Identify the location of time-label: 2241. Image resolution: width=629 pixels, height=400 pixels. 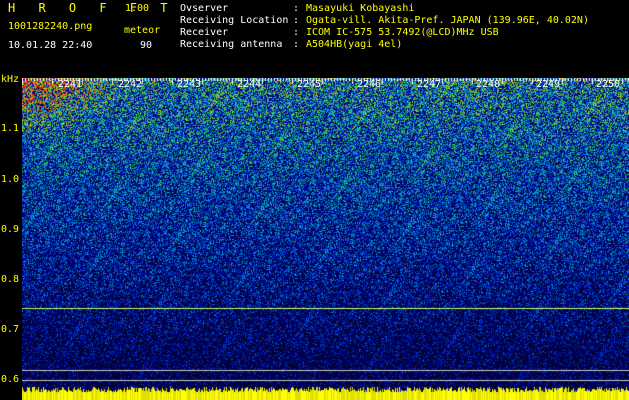
(70, 84).